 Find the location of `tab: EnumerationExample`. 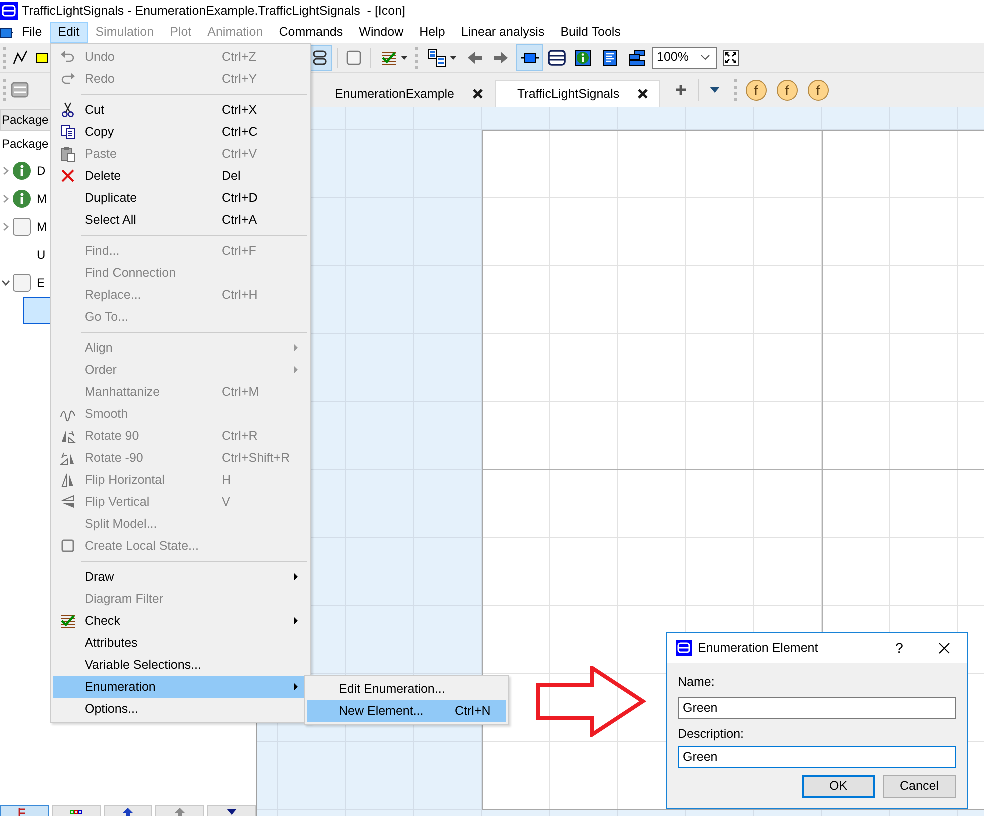

tab: EnumerationExample is located at coordinates (403, 93).